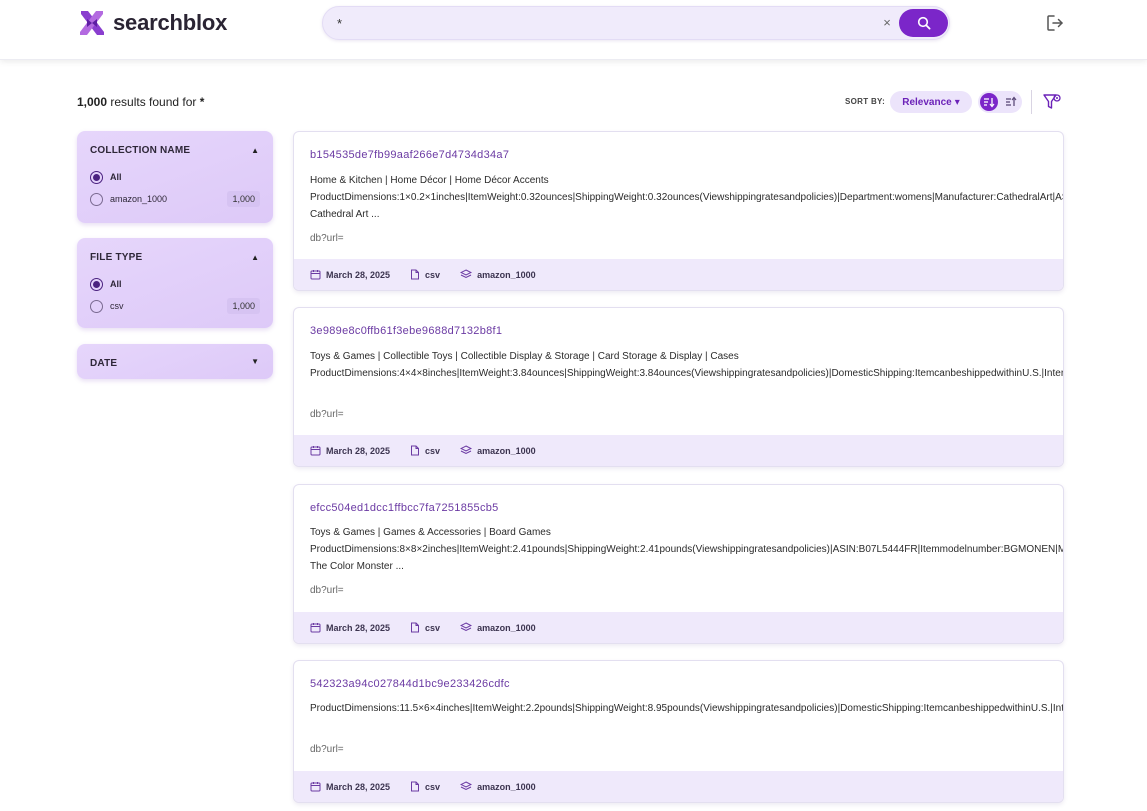  I want to click on facet-option-label: csv, so click(117, 306).